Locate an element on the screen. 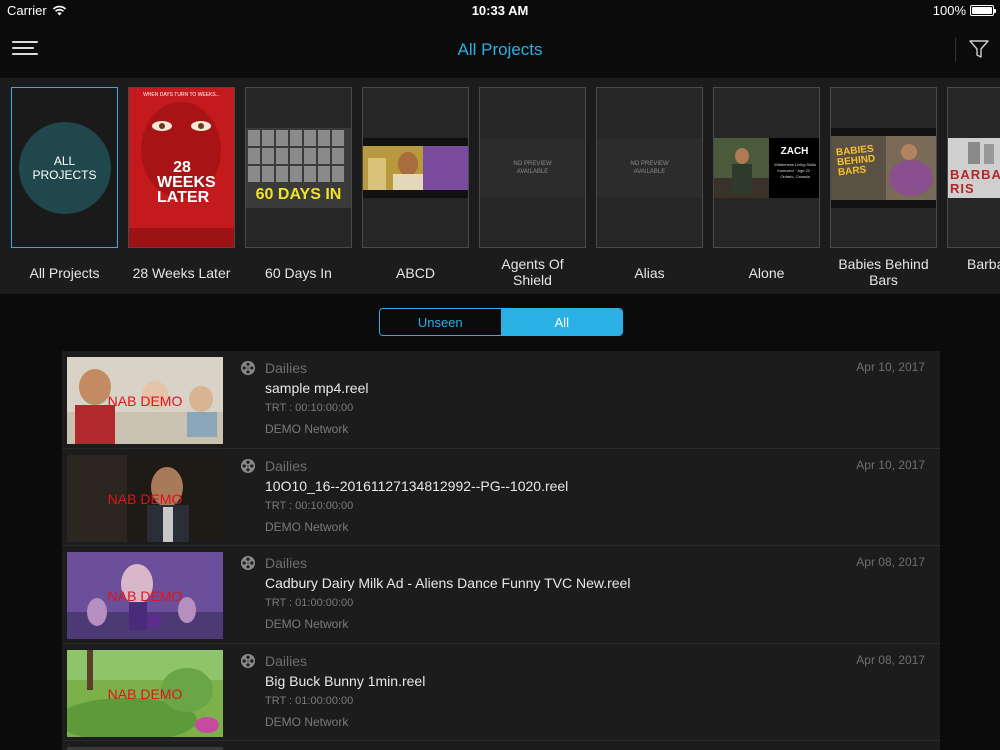  nav-bar: All Projects is located at coordinates (500, 50).